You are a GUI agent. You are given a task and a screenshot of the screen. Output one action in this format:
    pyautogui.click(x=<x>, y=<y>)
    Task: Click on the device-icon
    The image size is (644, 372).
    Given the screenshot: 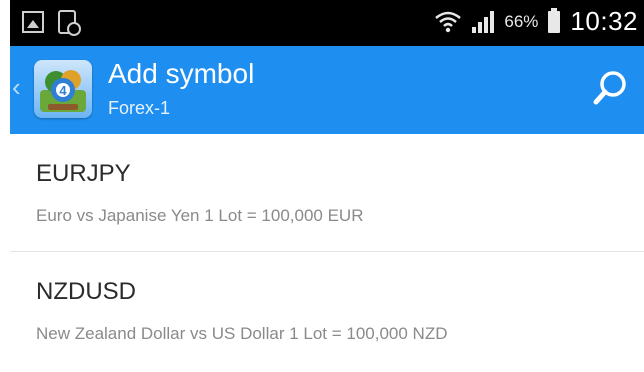 What is the action you would take?
    pyautogui.click(x=69, y=23)
    